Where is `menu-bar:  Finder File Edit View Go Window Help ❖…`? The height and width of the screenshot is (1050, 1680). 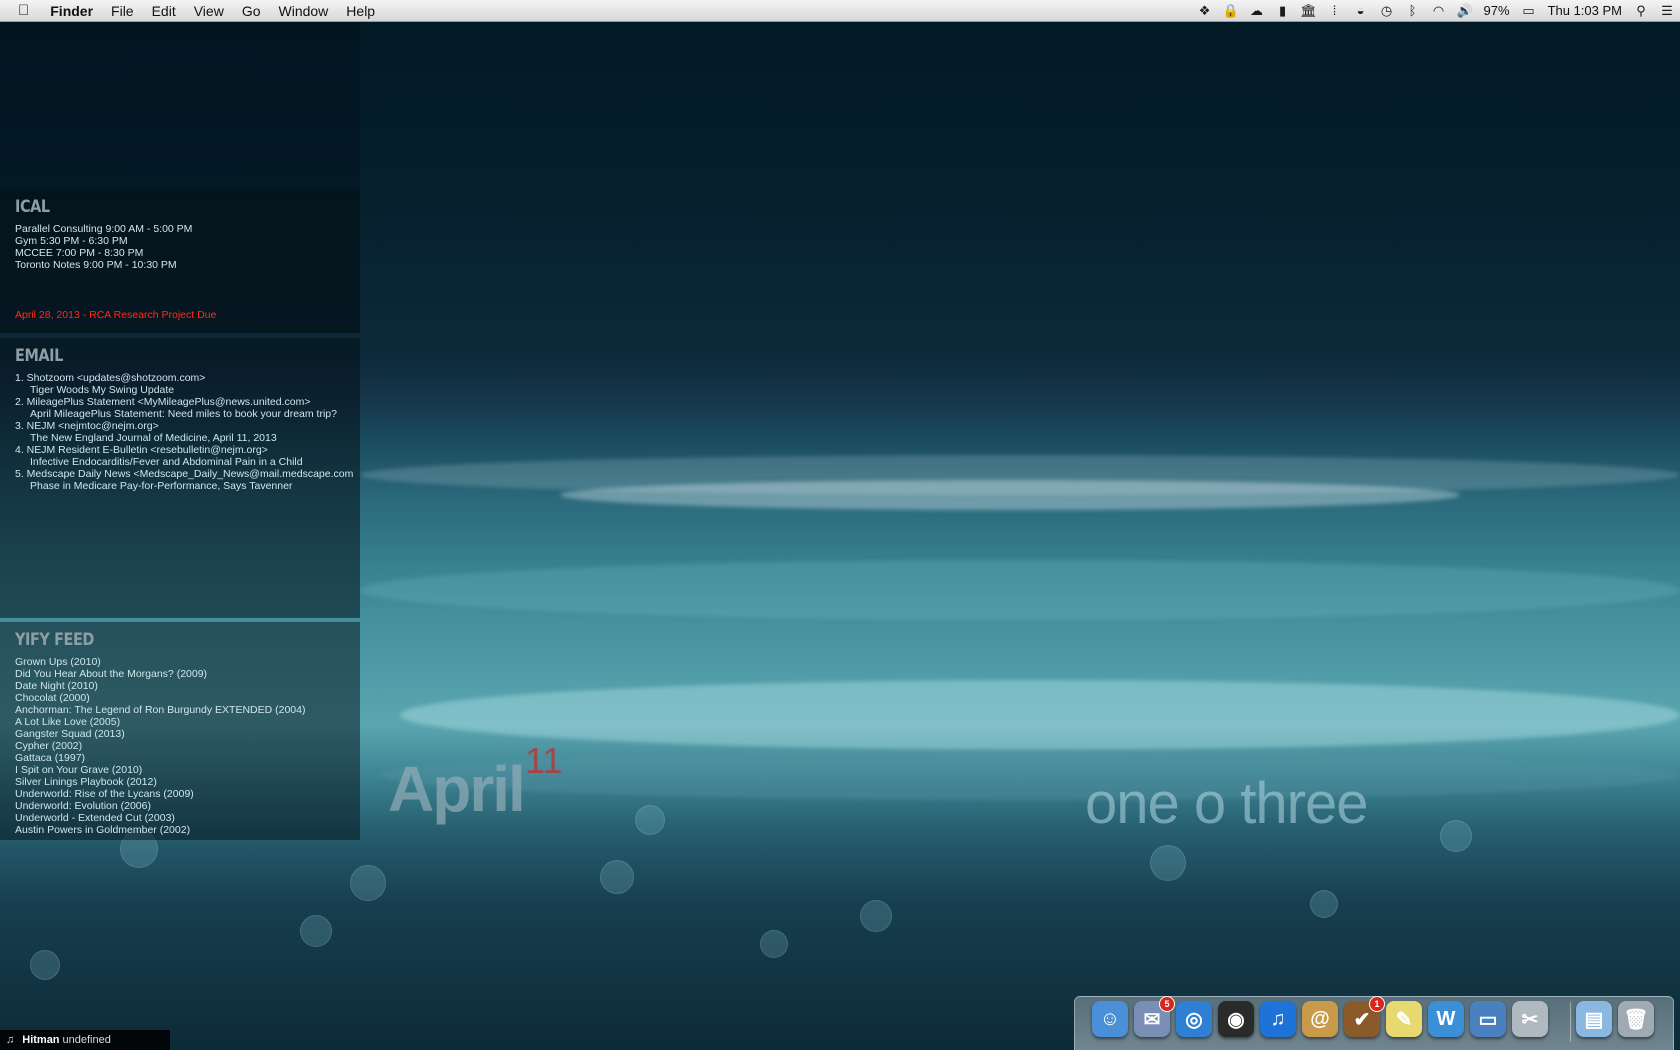
menu-bar:  Finder File Edit View Go Window Help ❖… is located at coordinates (840, 11).